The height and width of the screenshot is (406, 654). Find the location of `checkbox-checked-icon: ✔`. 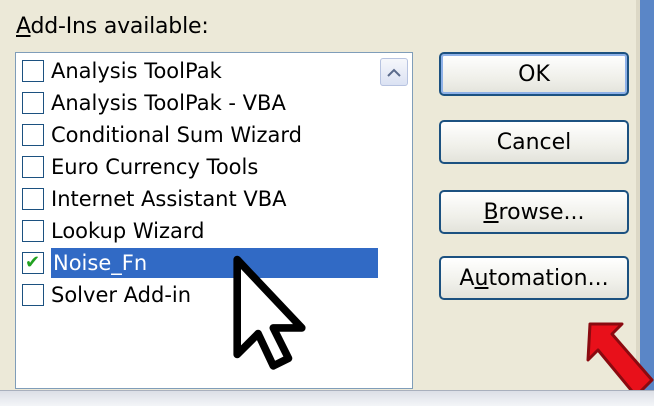

checkbox-checked-icon: ✔ is located at coordinates (33, 262).